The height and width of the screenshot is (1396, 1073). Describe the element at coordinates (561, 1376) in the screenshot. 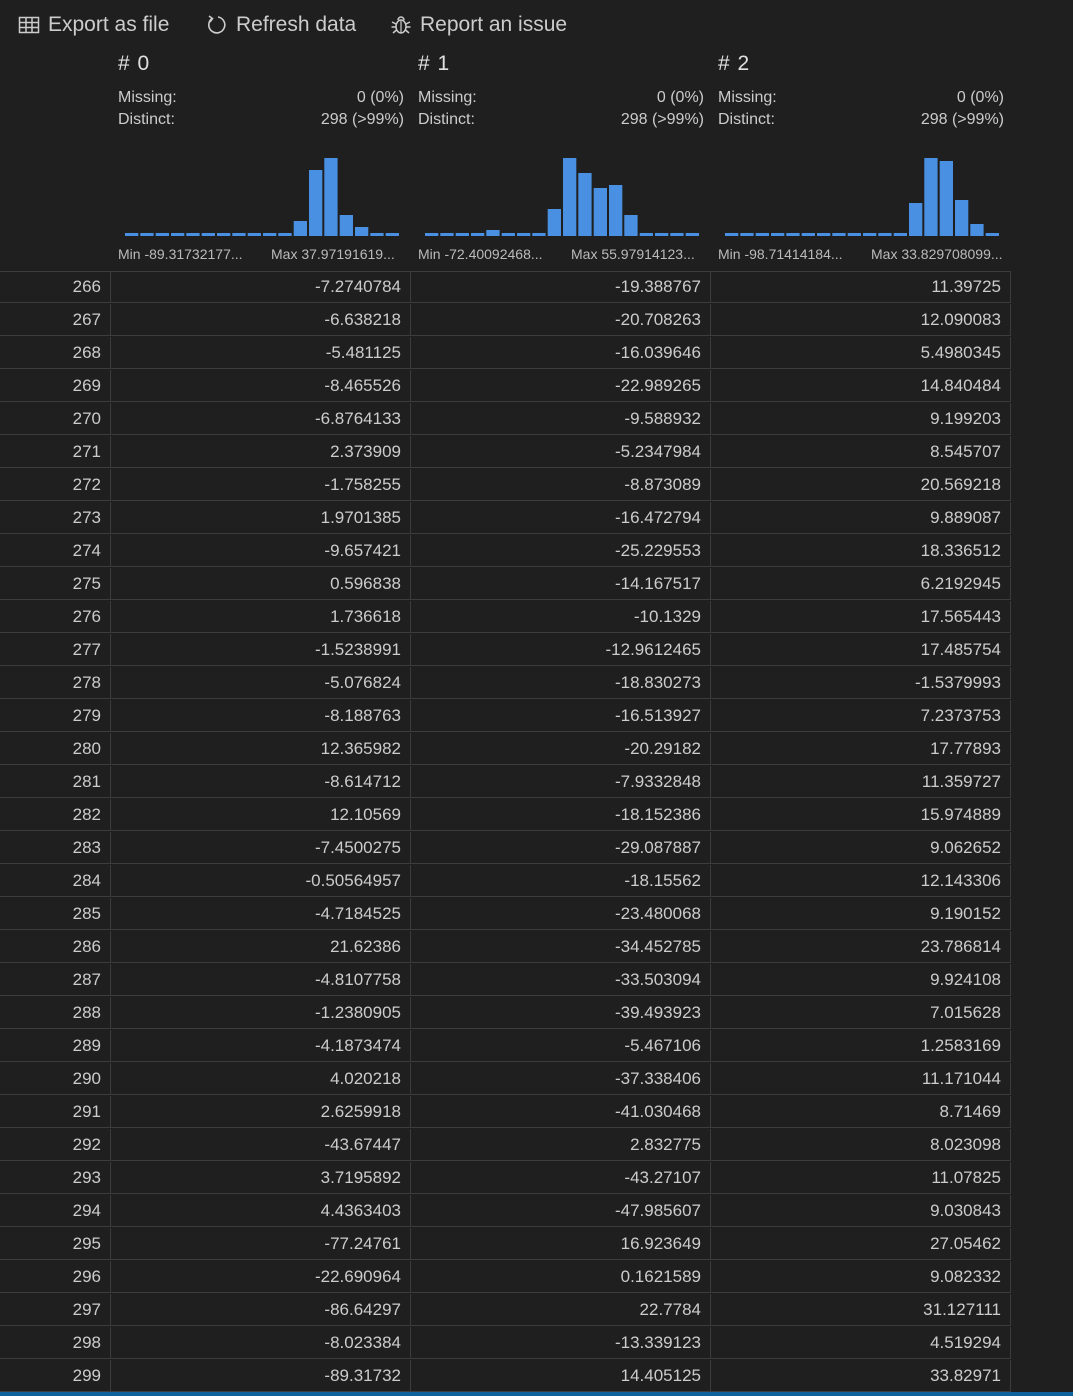

I see `cell-col-1: 14.405125` at that location.